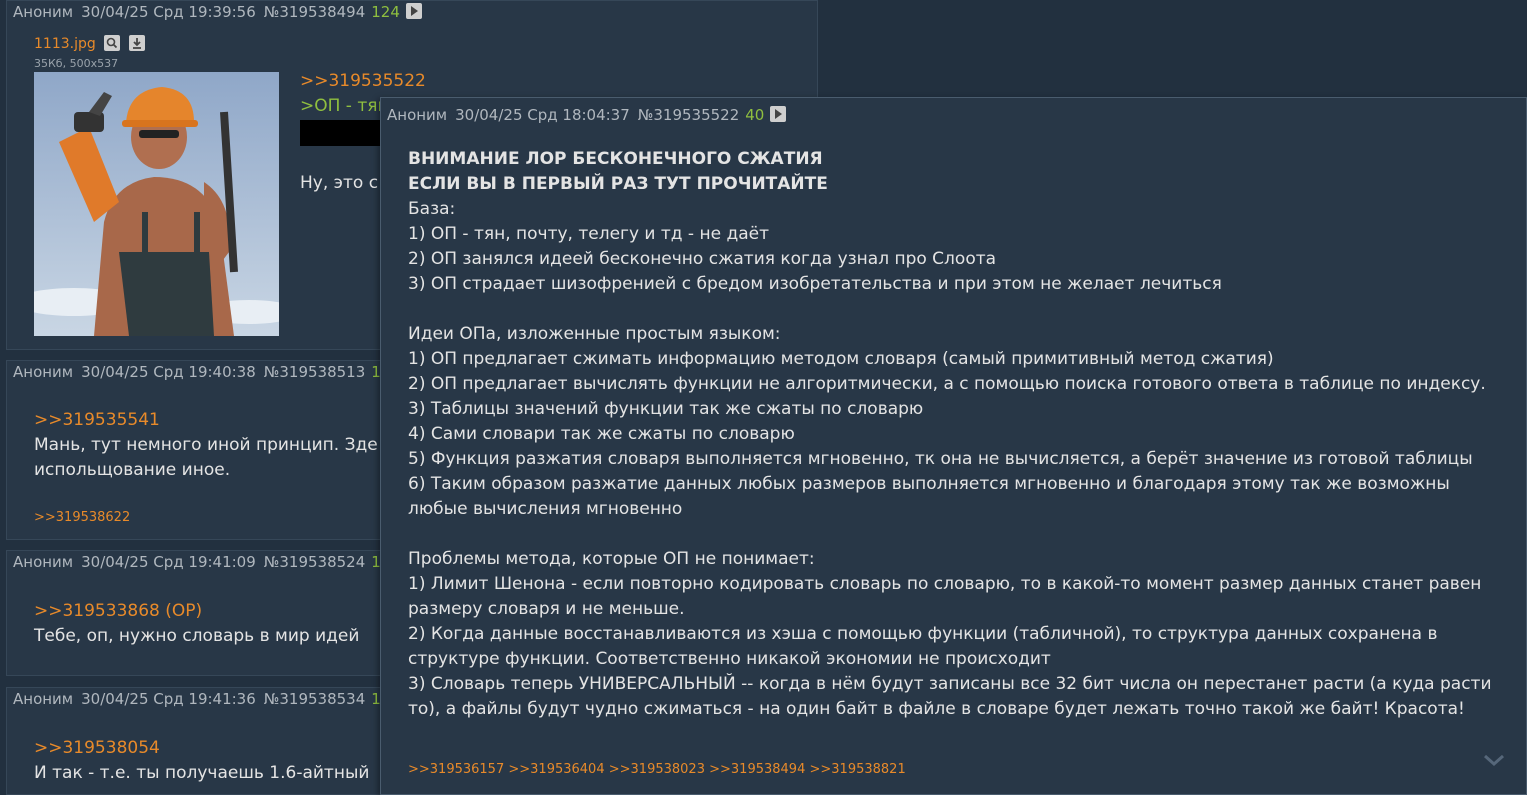 The image size is (1527, 795). I want to click on post-number: №319538534, so click(315, 699).